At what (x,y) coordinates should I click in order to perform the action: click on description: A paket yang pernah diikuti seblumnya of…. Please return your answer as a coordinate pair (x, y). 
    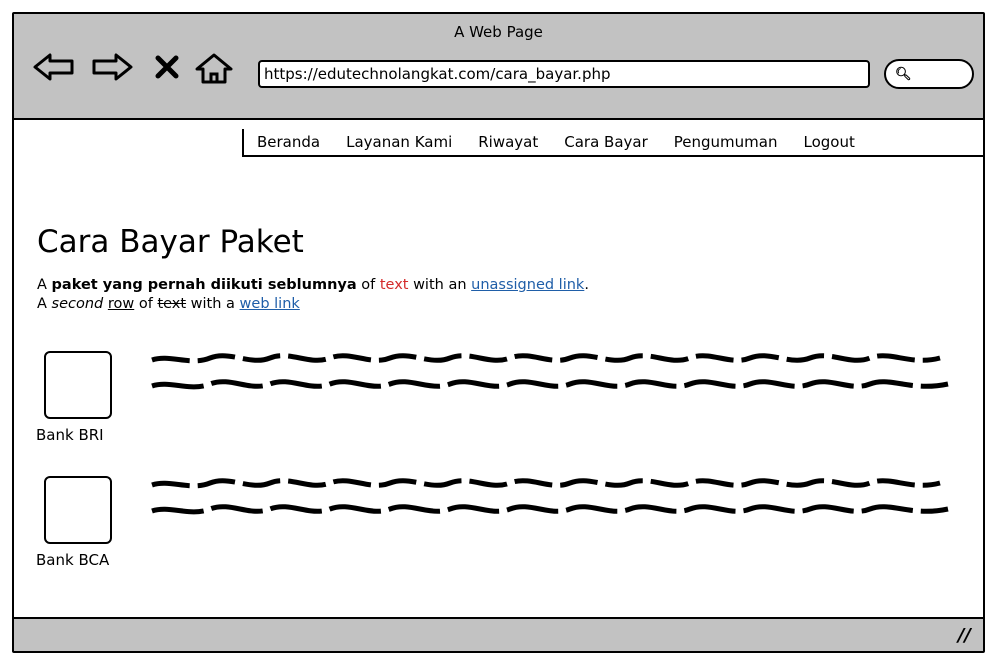
    Looking at the image, I should click on (313, 295).